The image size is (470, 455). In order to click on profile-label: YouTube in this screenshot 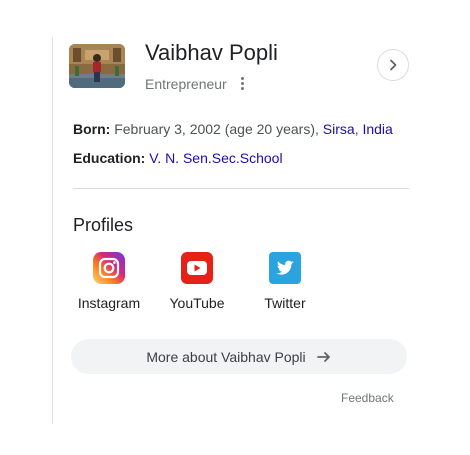, I will do `click(197, 303)`.